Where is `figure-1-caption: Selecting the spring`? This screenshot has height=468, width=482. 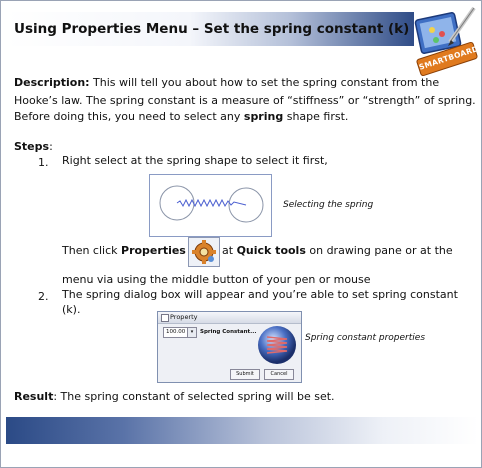 figure-1-caption: Selecting the spring is located at coordinates (328, 205).